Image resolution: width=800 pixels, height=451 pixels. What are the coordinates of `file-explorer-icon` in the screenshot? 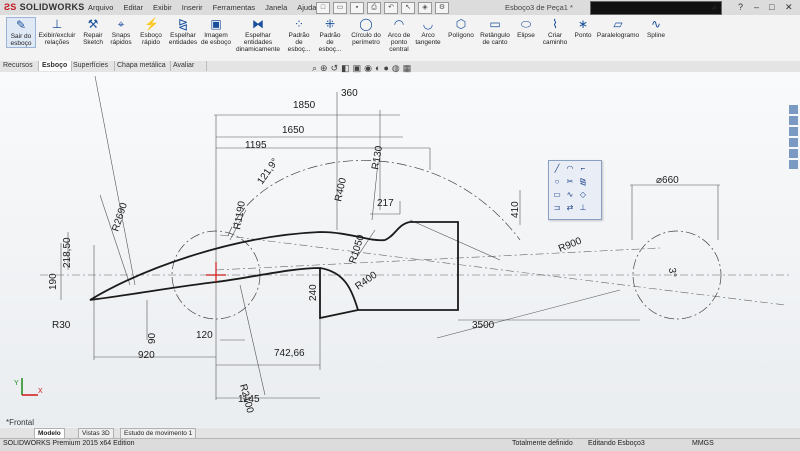 It's located at (793, 131).